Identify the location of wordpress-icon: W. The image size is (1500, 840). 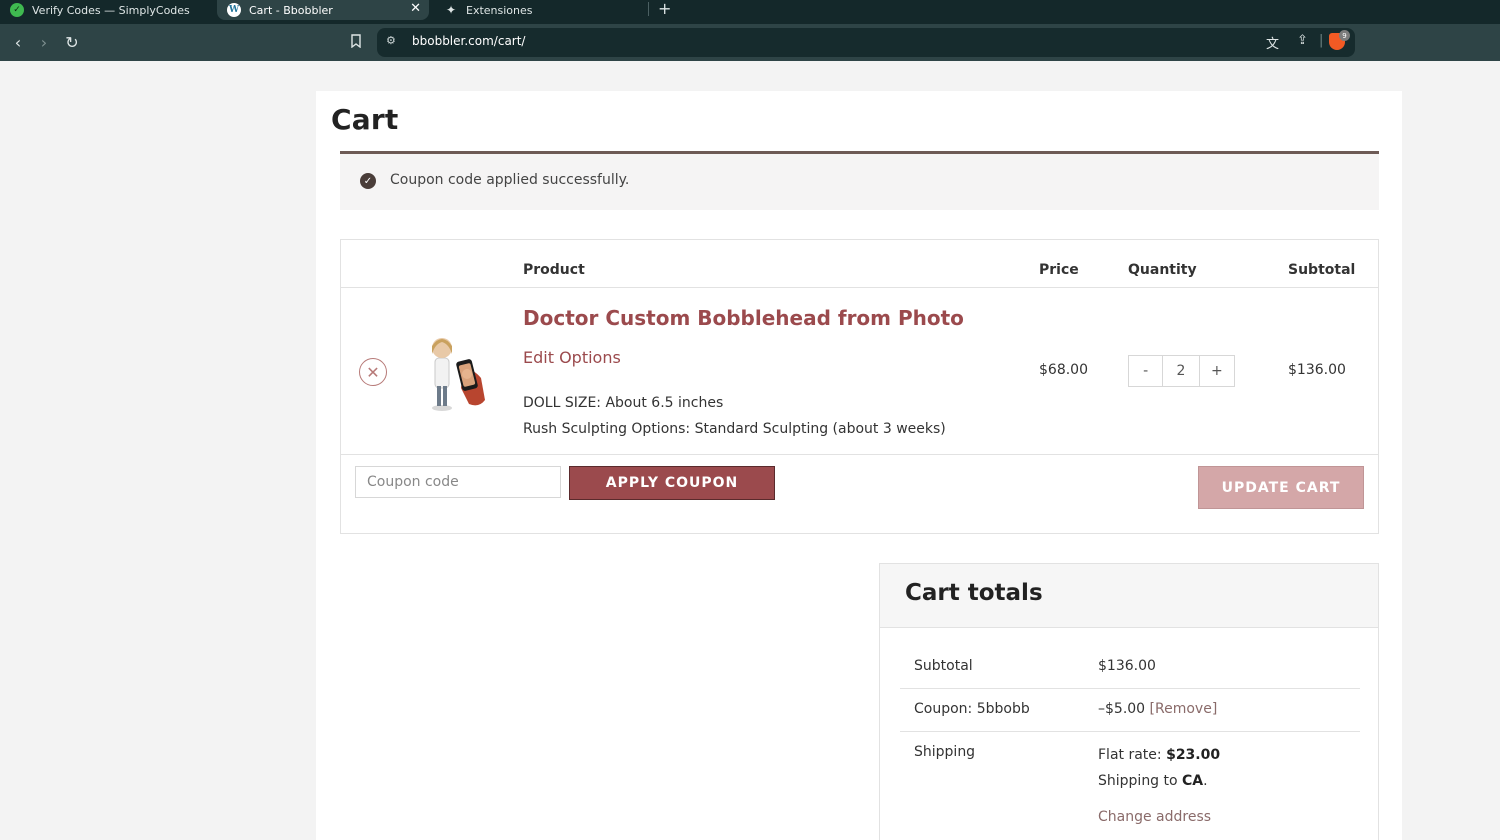
(234, 10).